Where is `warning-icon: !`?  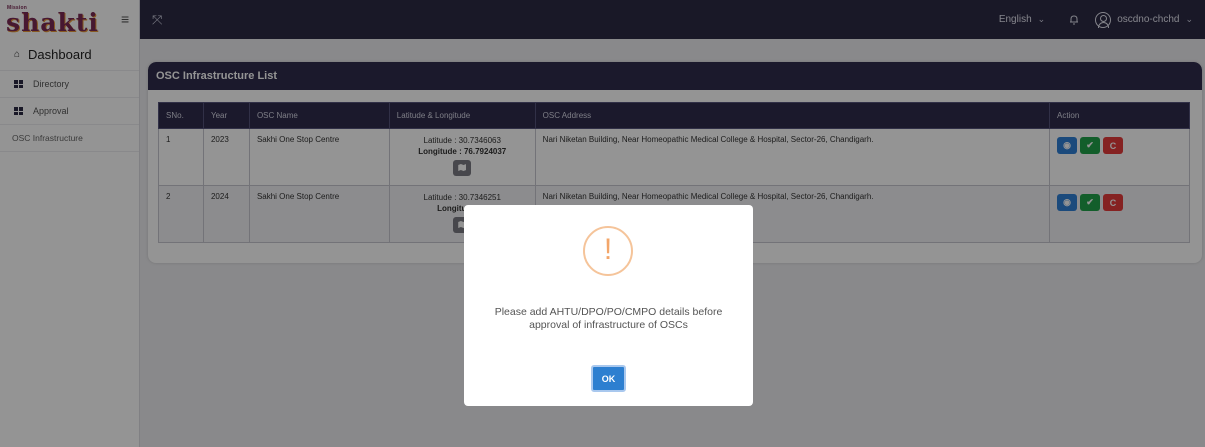 warning-icon: ! is located at coordinates (608, 251).